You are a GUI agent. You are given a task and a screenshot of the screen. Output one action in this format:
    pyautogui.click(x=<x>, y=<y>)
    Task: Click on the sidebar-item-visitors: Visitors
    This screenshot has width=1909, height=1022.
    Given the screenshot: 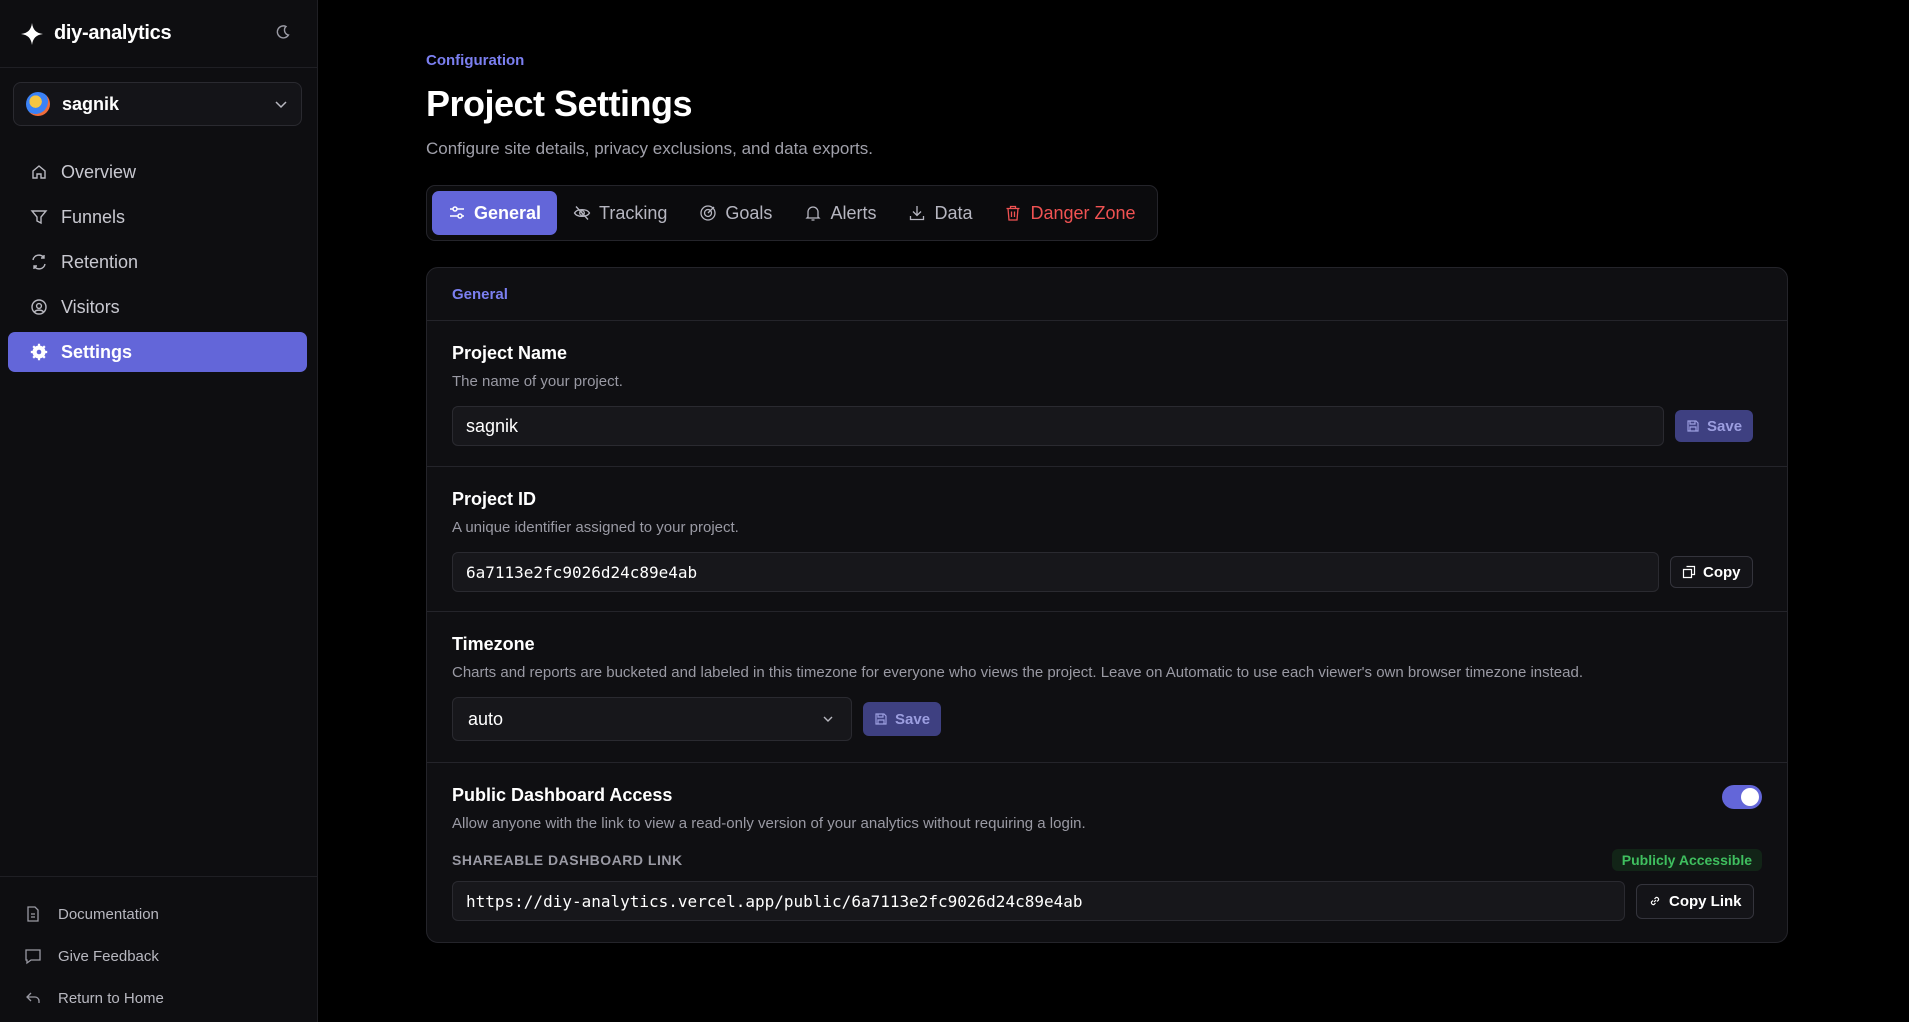 What is the action you would take?
    pyautogui.click(x=157, y=307)
    